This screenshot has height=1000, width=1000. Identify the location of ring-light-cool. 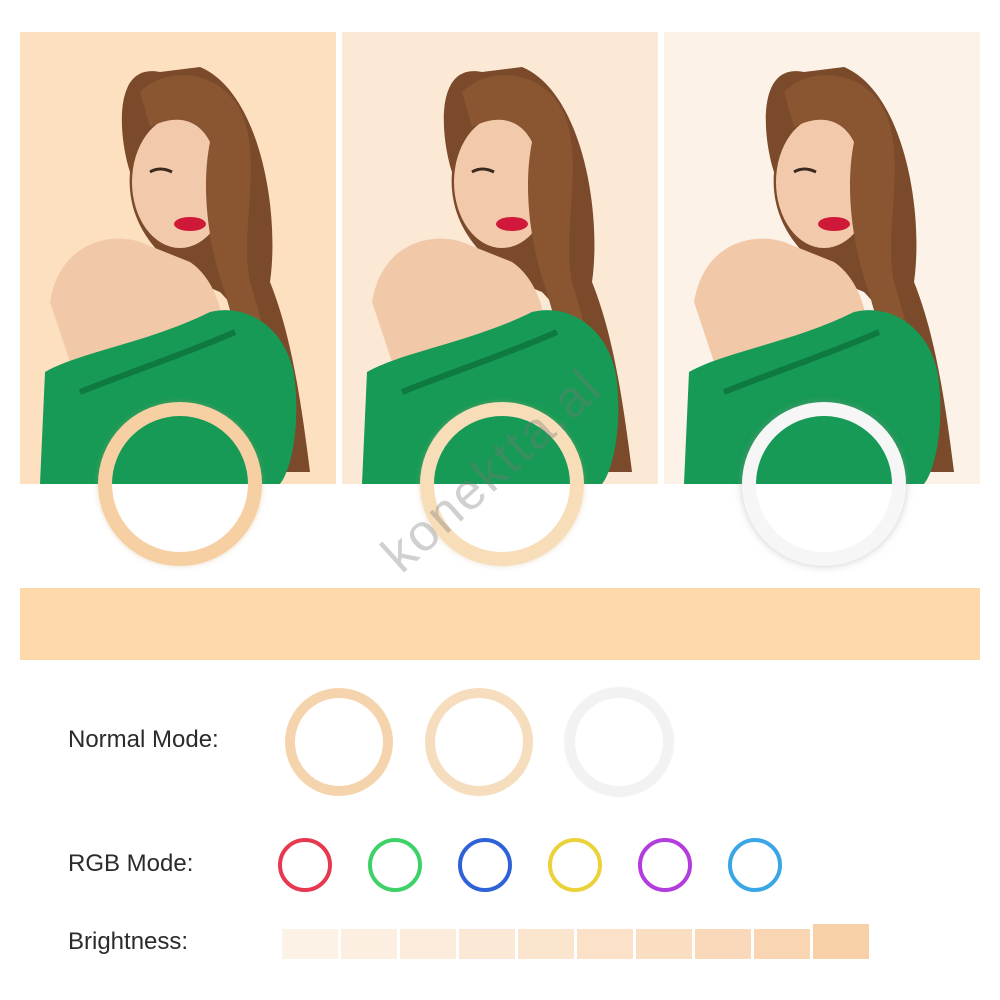
(824, 484).